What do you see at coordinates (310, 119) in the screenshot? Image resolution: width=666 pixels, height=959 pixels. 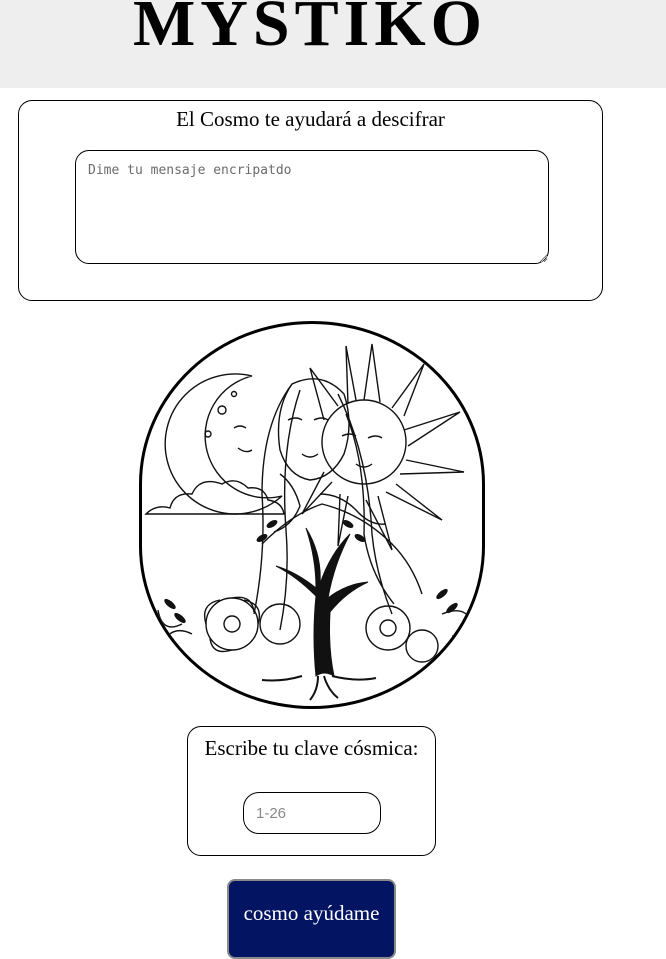 I see `decrypt-panel-title: El Cosmo te ayudará a descifrar` at bounding box center [310, 119].